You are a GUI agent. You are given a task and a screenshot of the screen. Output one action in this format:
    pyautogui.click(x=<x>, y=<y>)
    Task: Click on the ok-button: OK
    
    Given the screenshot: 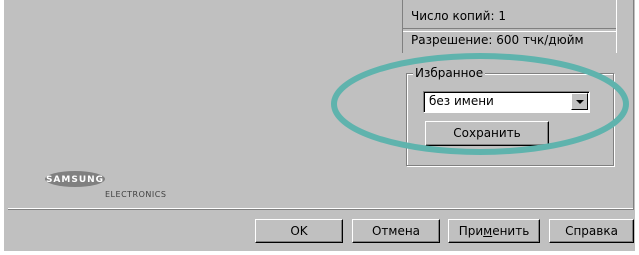 What is the action you would take?
    pyautogui.click(x=299, y=231)
    